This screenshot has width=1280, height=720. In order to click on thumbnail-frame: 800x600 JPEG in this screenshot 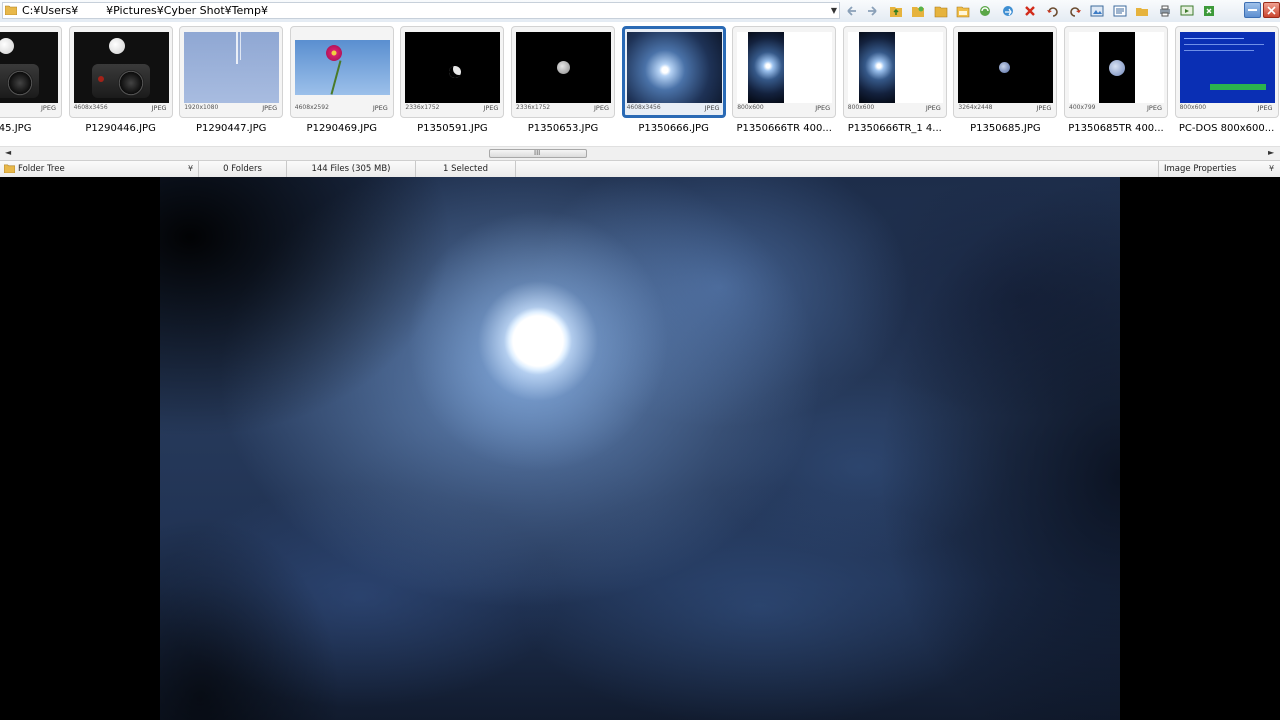, I will do `click(1226, 72)`.